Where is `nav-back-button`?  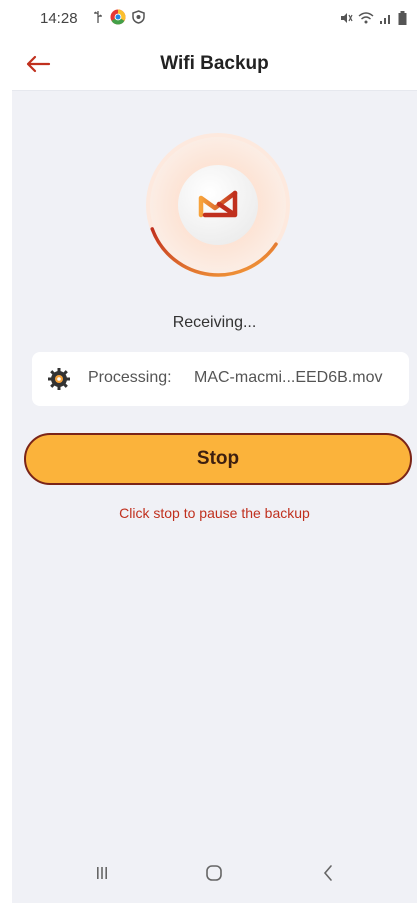
nav-back-button is located at coordinates (328, 873).